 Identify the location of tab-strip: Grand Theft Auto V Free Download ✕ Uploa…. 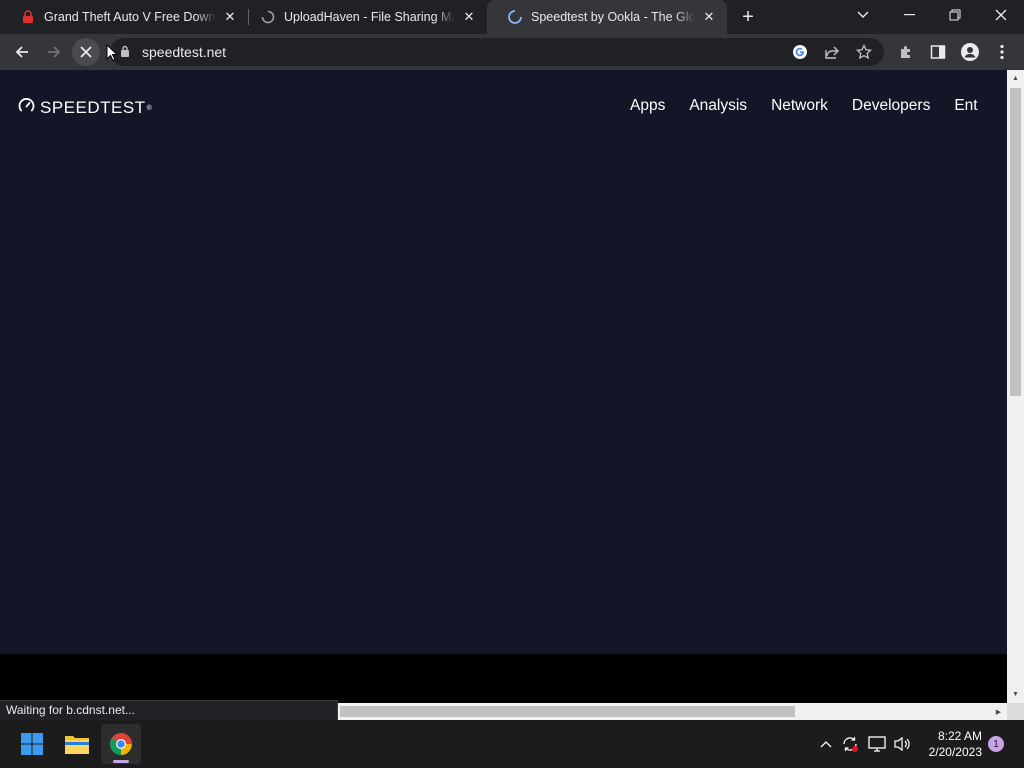
(512, 17).